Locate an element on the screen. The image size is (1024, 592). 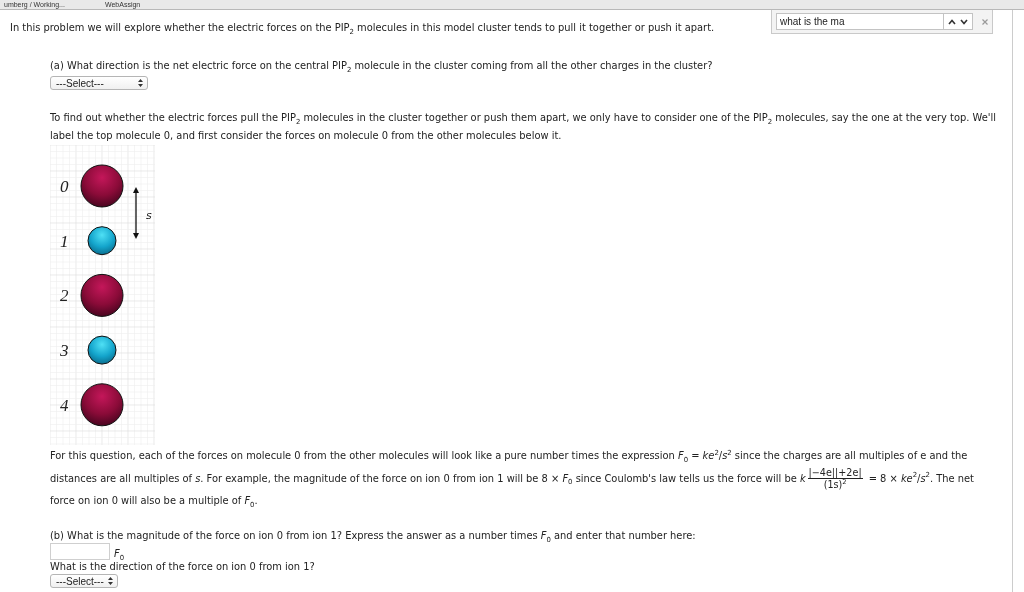
molecule-label: 4 is located at coordinates (64, 405).